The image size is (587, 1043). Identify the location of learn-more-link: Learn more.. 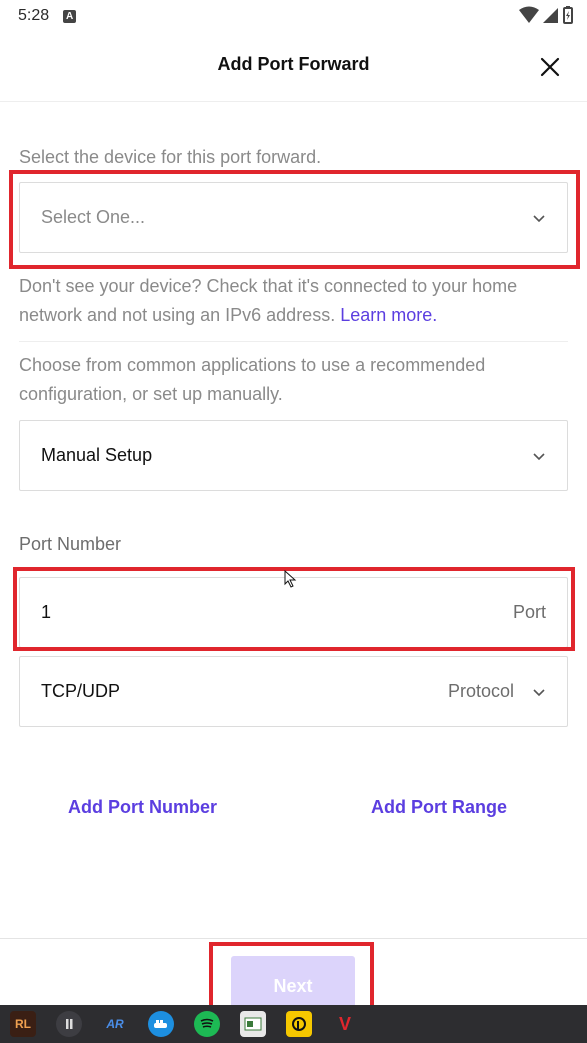
(388, 315).